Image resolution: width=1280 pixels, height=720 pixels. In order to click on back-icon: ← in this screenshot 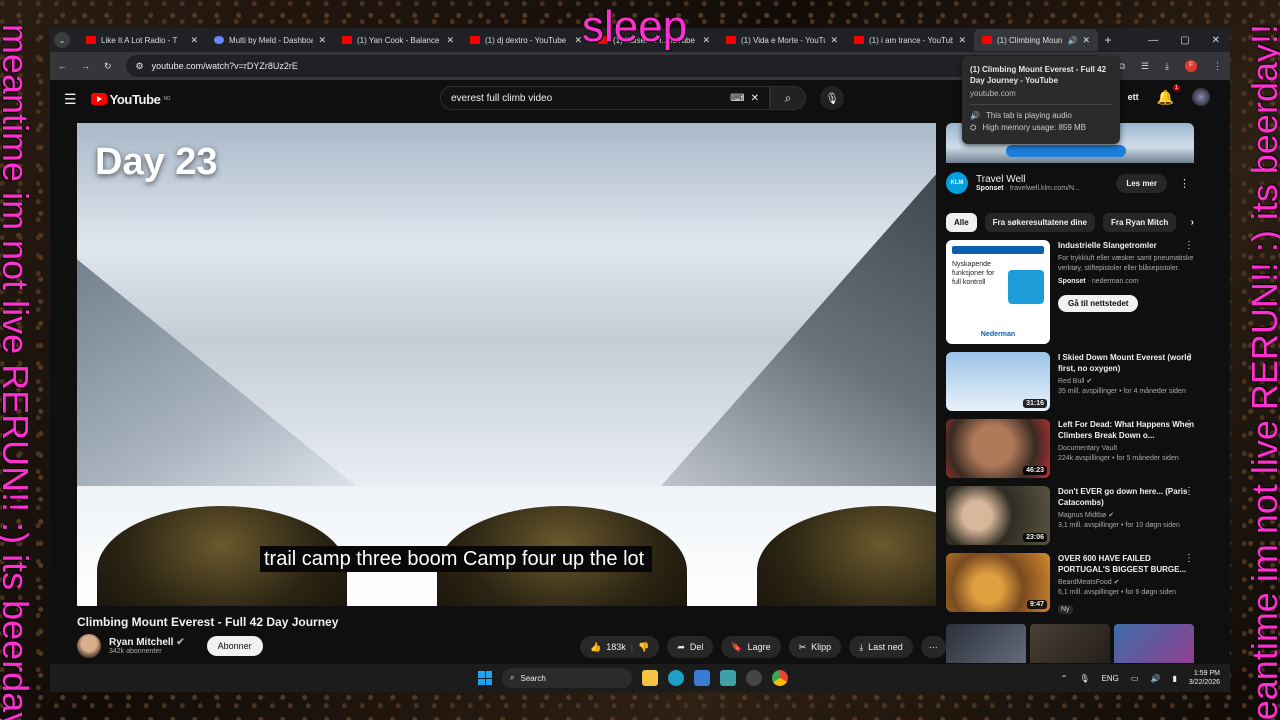, I will do `click(62, 66)`.